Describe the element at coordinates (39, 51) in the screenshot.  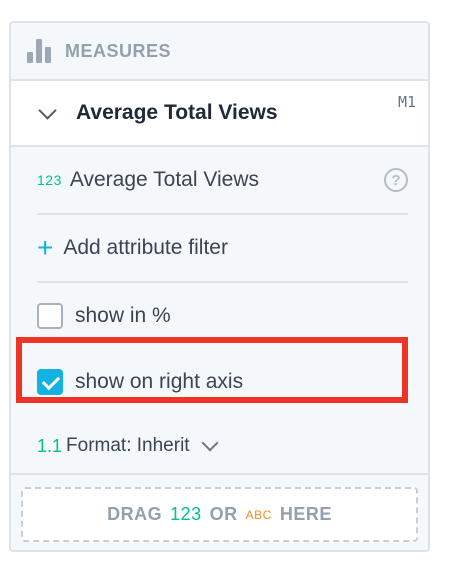
I see `bar-chart-icon` at that location.